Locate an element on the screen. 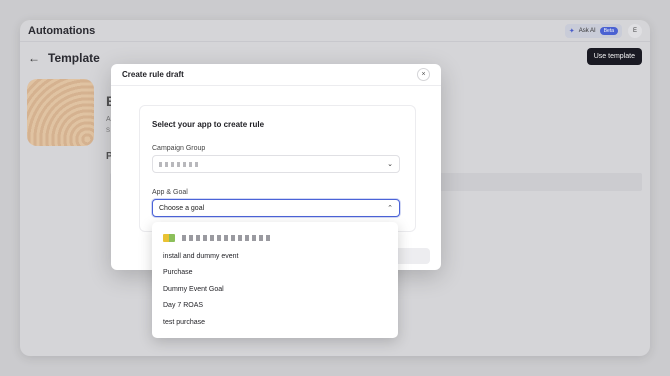 This screenshot has width=670, height=376. goal-option: Day 7 ROAS is located at coordinates (275, 306).